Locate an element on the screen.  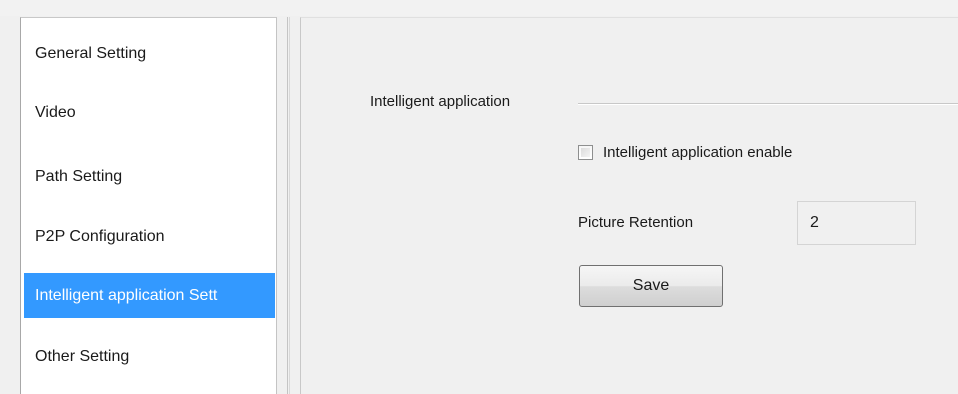
sidebar-item-p2p-configuration: P2P Configuration is located at coordinates (149, 236).